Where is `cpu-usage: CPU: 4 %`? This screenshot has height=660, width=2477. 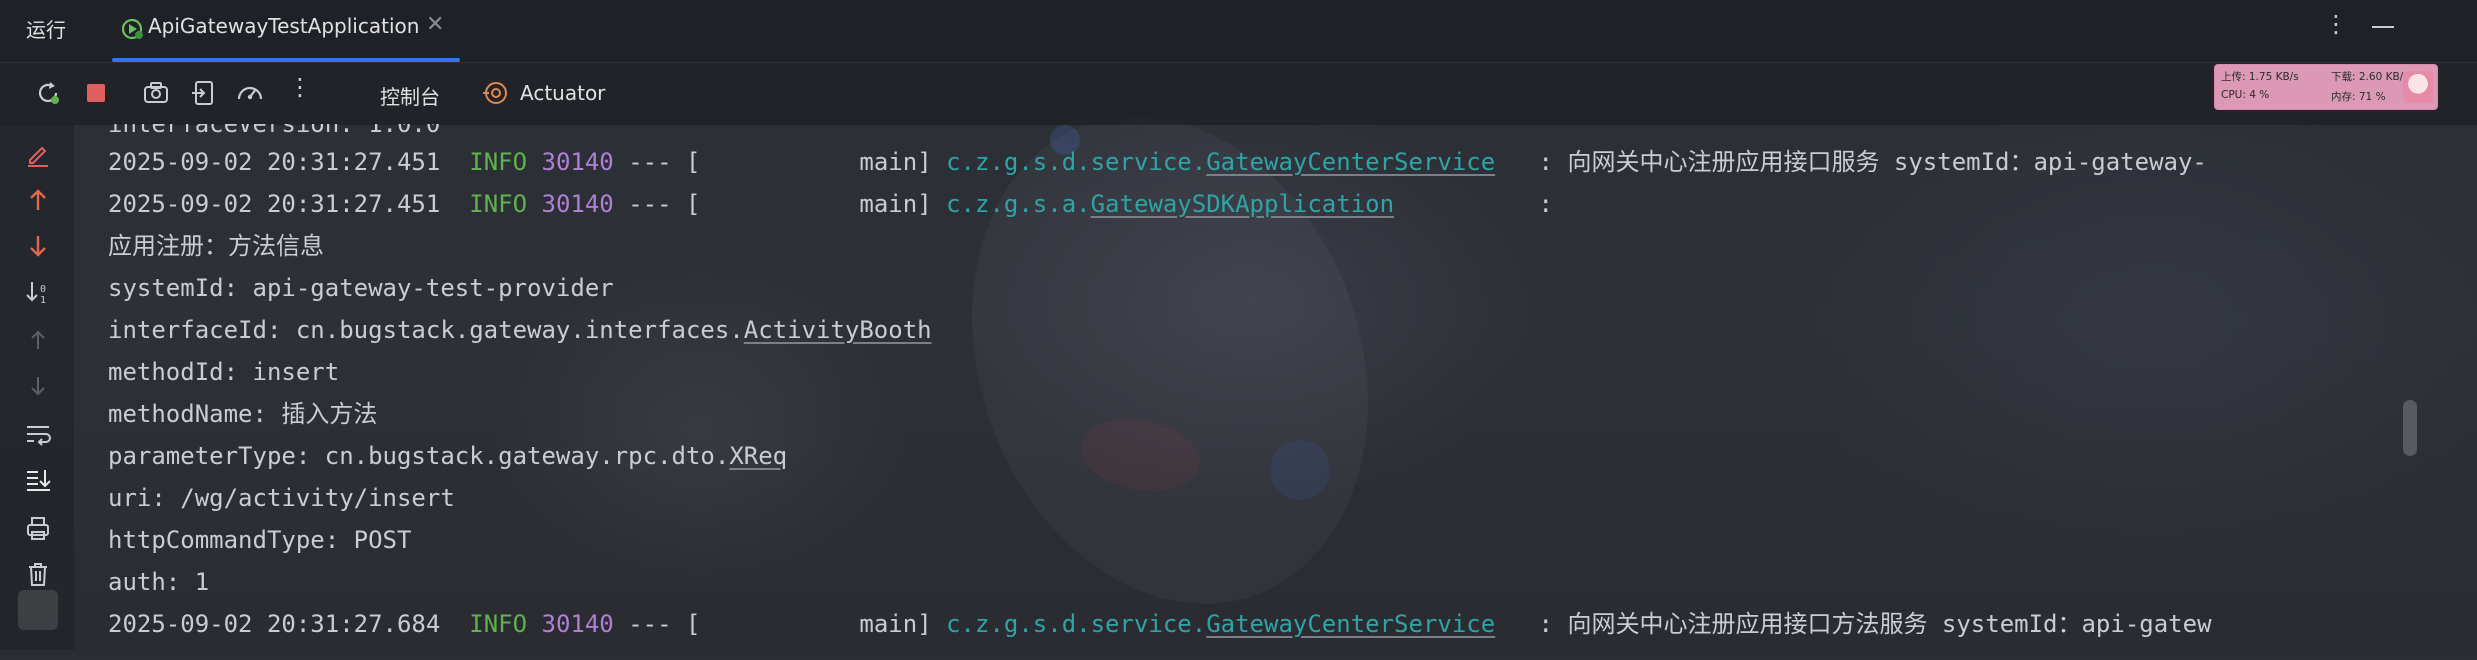
cpu-usage: CPU: 4 % is located at coordinates (2245, 95).